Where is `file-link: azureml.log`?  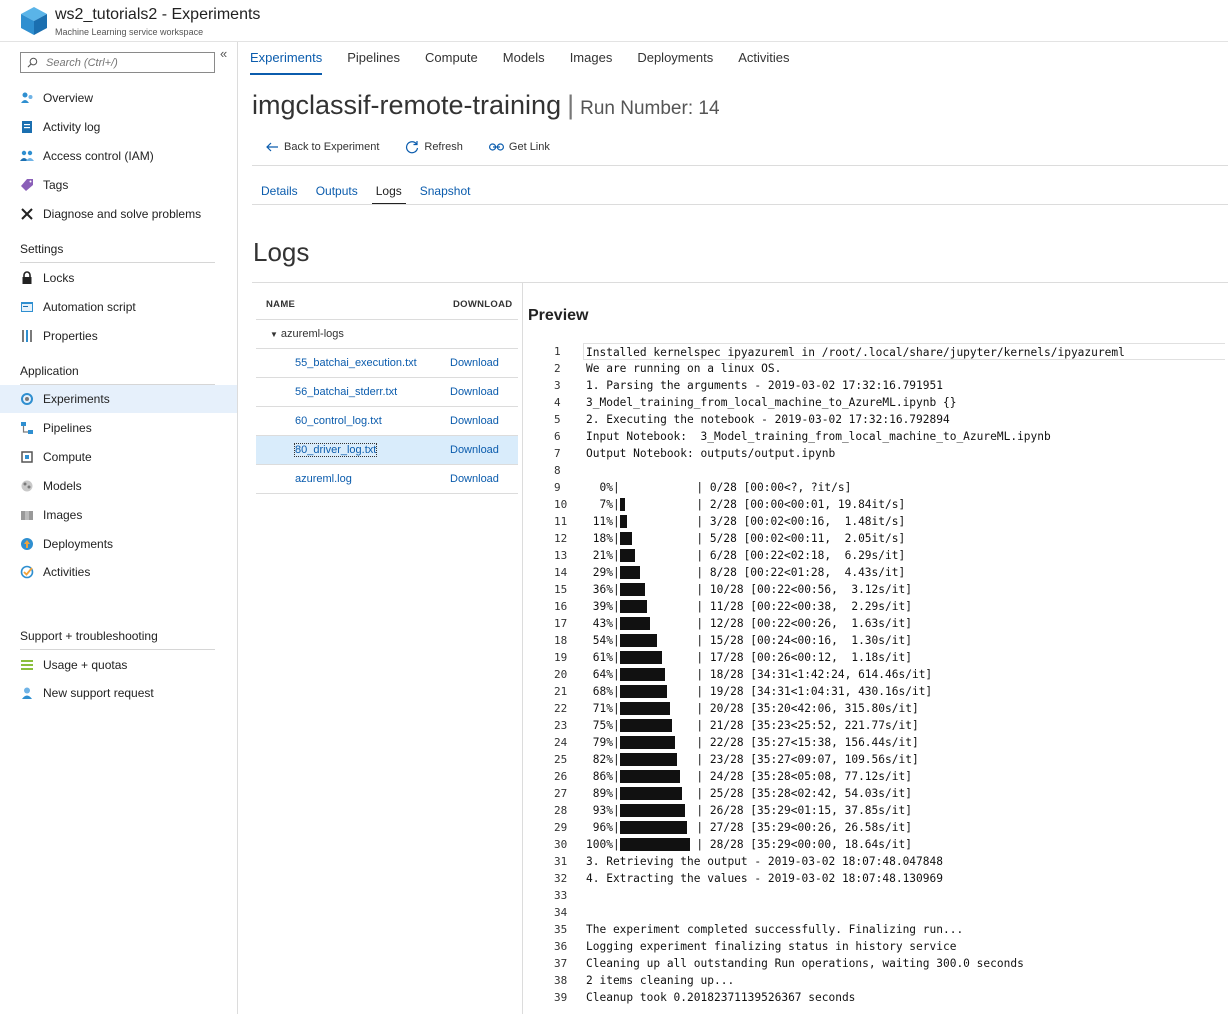
file-link: azureml.log is located at coordinates (353, 479).